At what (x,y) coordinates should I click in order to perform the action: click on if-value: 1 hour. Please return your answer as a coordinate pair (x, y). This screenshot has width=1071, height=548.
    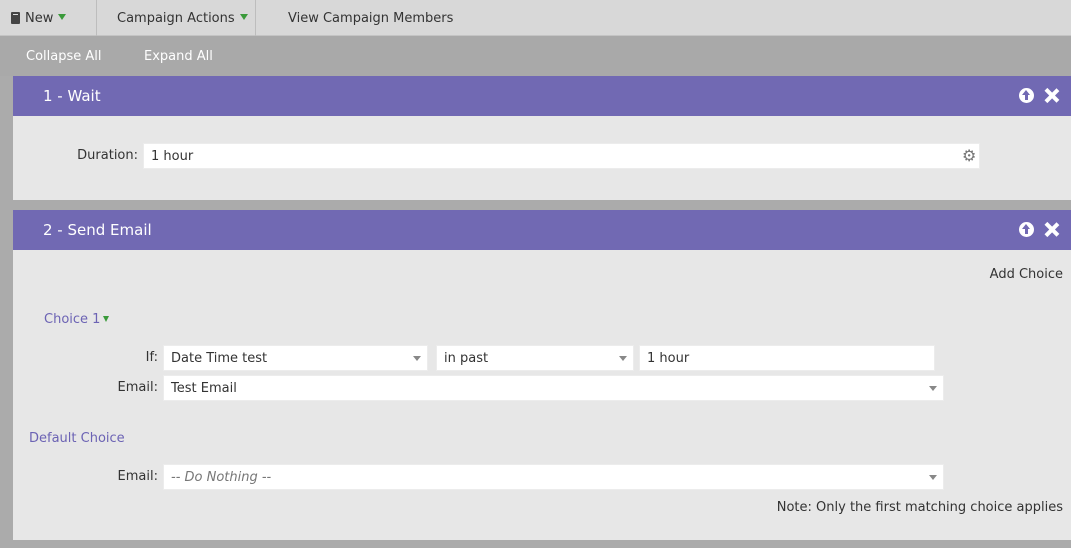
    Looking at the image, I should click on (668, 358).